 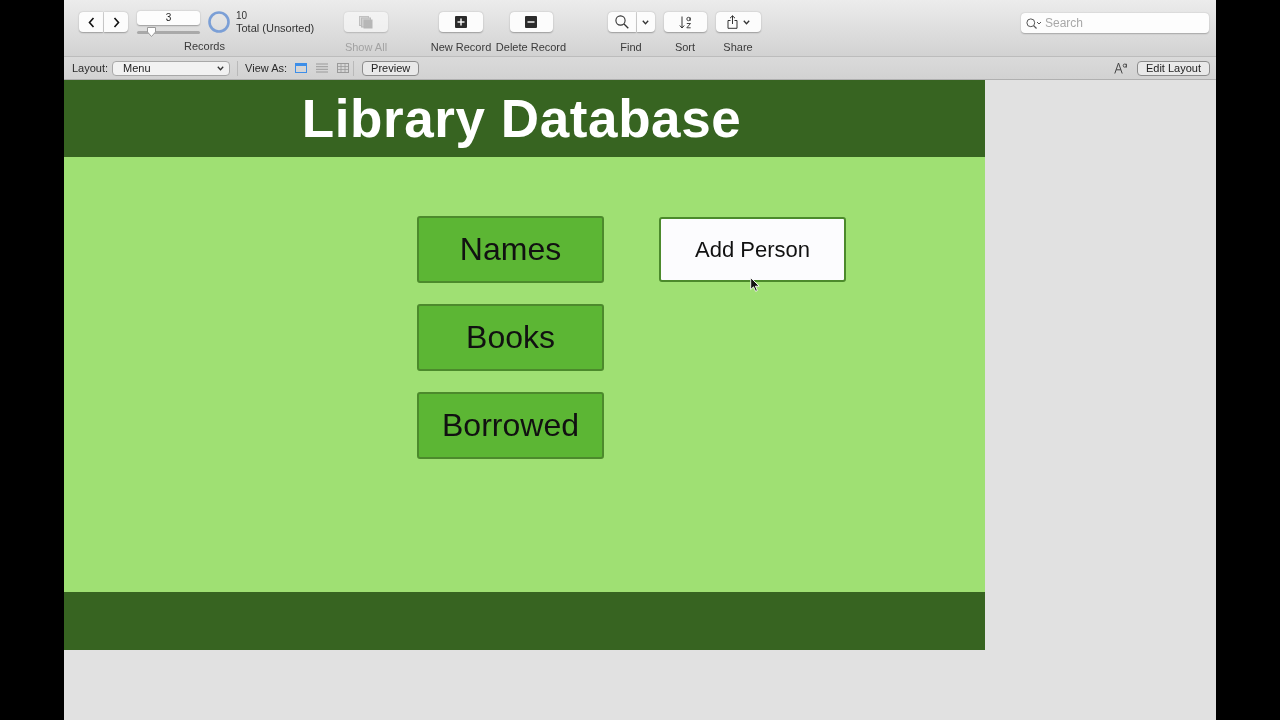 What do you see at coordinates (732, 22) in the screenshot?
I see `share-icon` at bounding box center [732, 22].